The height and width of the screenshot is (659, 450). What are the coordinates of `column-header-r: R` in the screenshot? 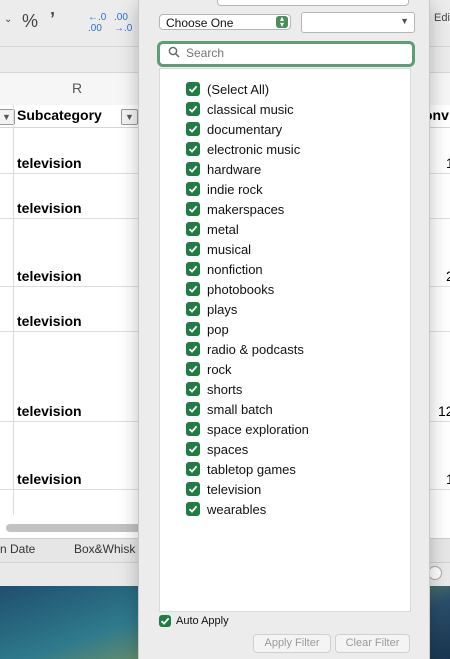 It's located at (77, 88).